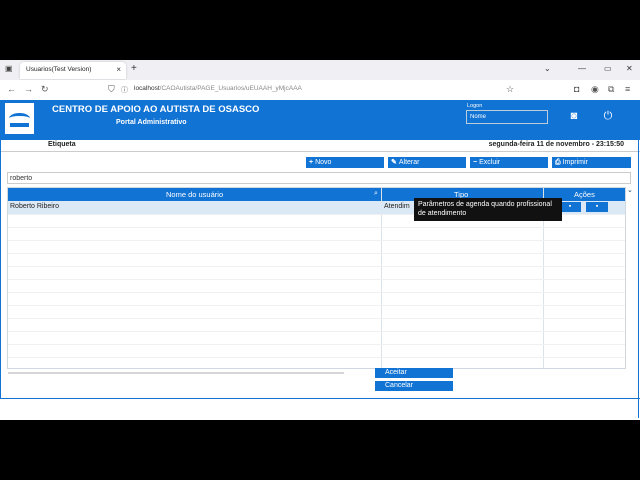  I want to click on star-icon: ☆, so click(510, 89).